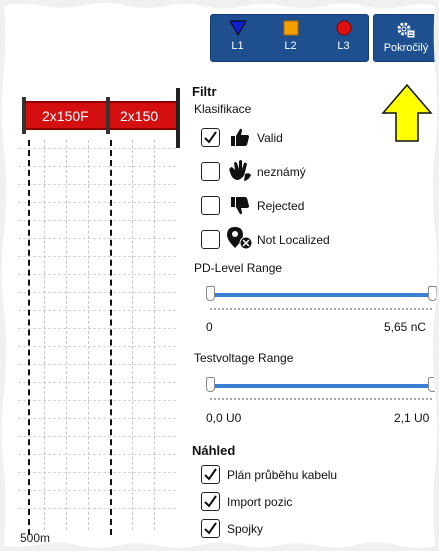 This screenshot has width=439, height=551. What do you see at coordinates (290, 28) in the screenshot?
I see `square-icon` at bounding box center [290, 28].